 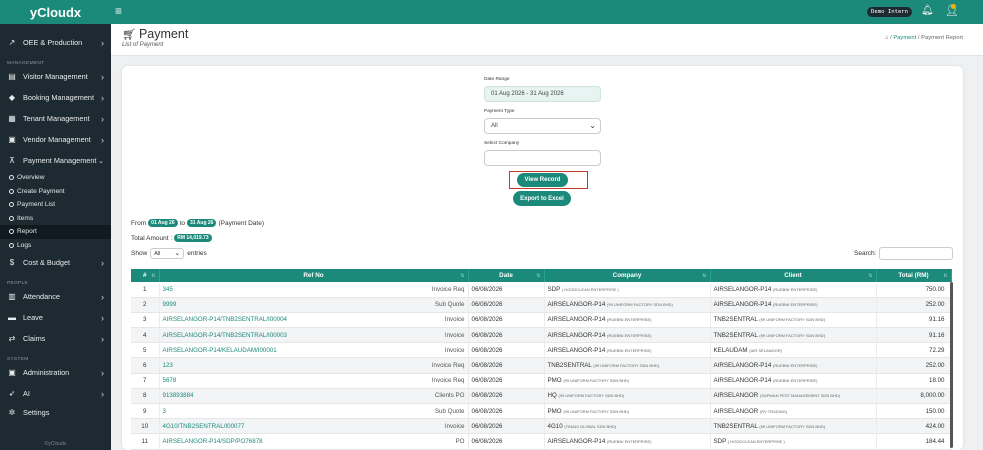 I want to click on sidebar-footer: ©yCloudx, so click(x=55, y=444).